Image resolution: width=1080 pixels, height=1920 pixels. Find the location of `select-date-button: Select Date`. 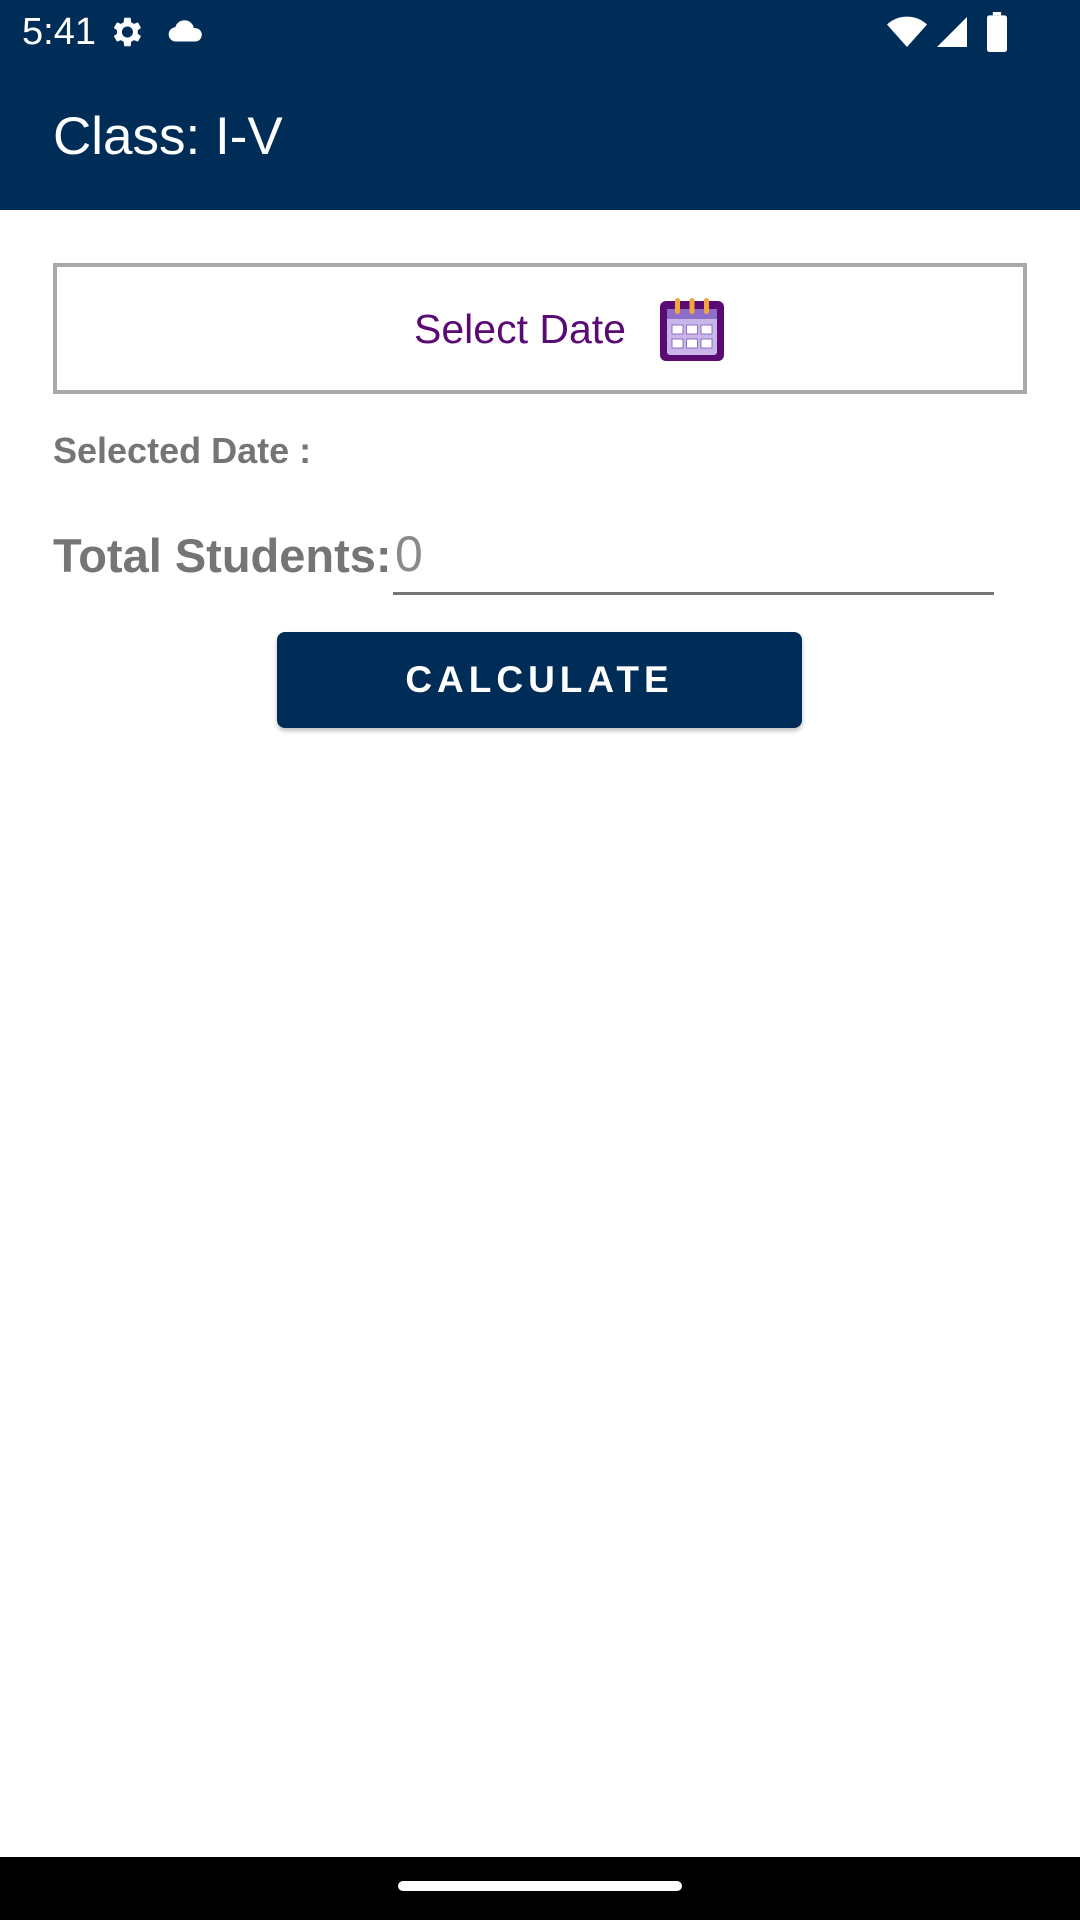

select-date-button: Select Date is located at coordinates (540, 328).